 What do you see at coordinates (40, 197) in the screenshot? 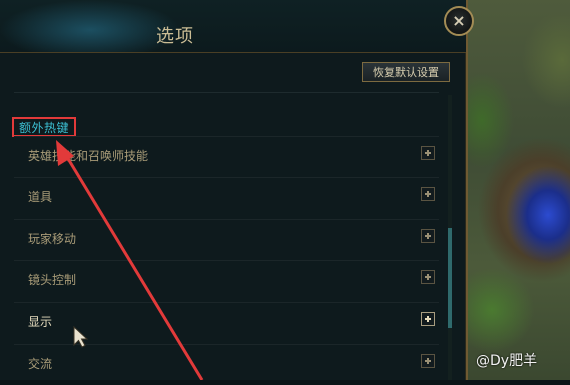
I see `list-item-label: 道具` at bounding box center [40, 197].